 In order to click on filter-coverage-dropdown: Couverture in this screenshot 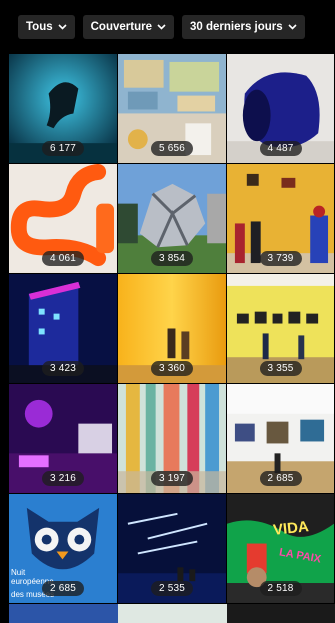, I will do `click(128, 27)`.